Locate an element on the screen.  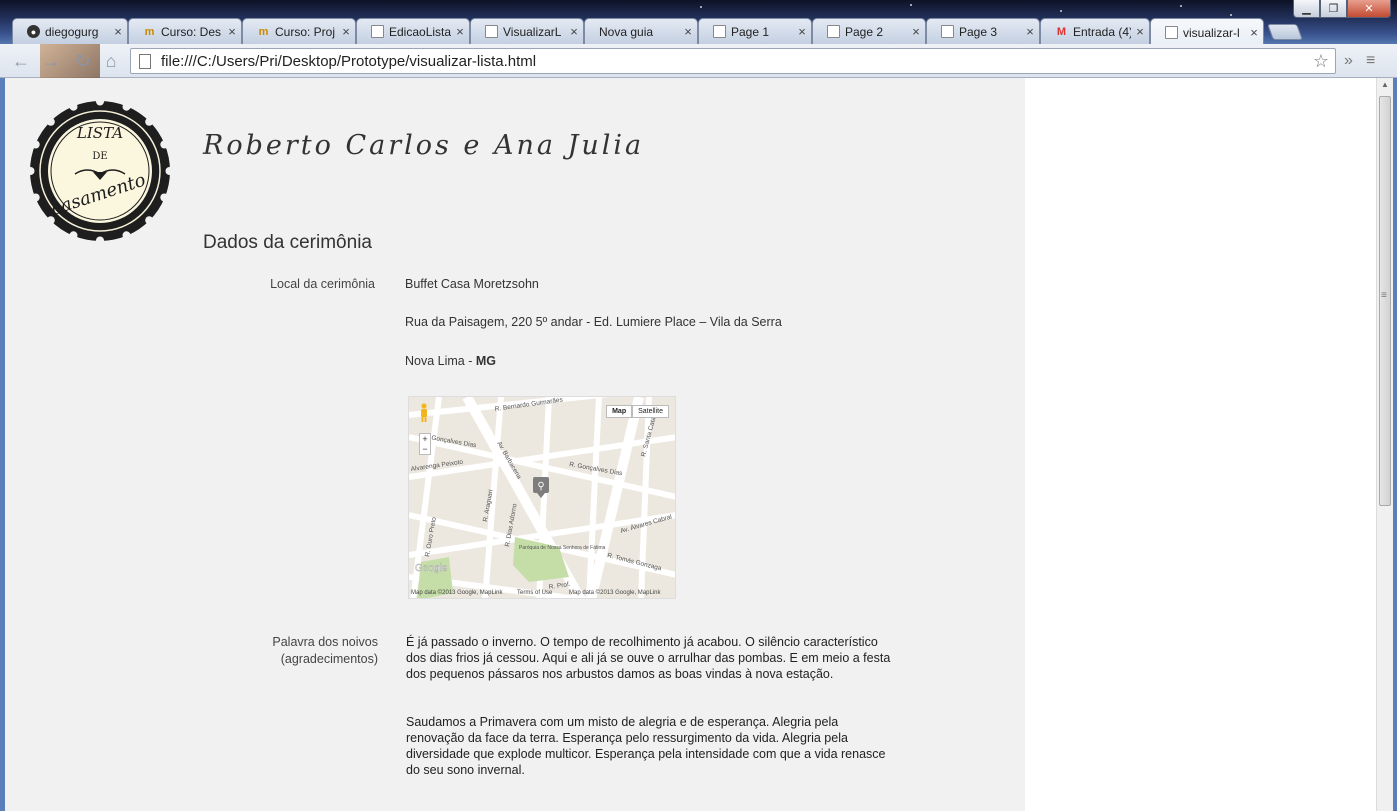
street-label: Paróquia de Nossa Senhora de Fátima is located at coordinates (562, 548).